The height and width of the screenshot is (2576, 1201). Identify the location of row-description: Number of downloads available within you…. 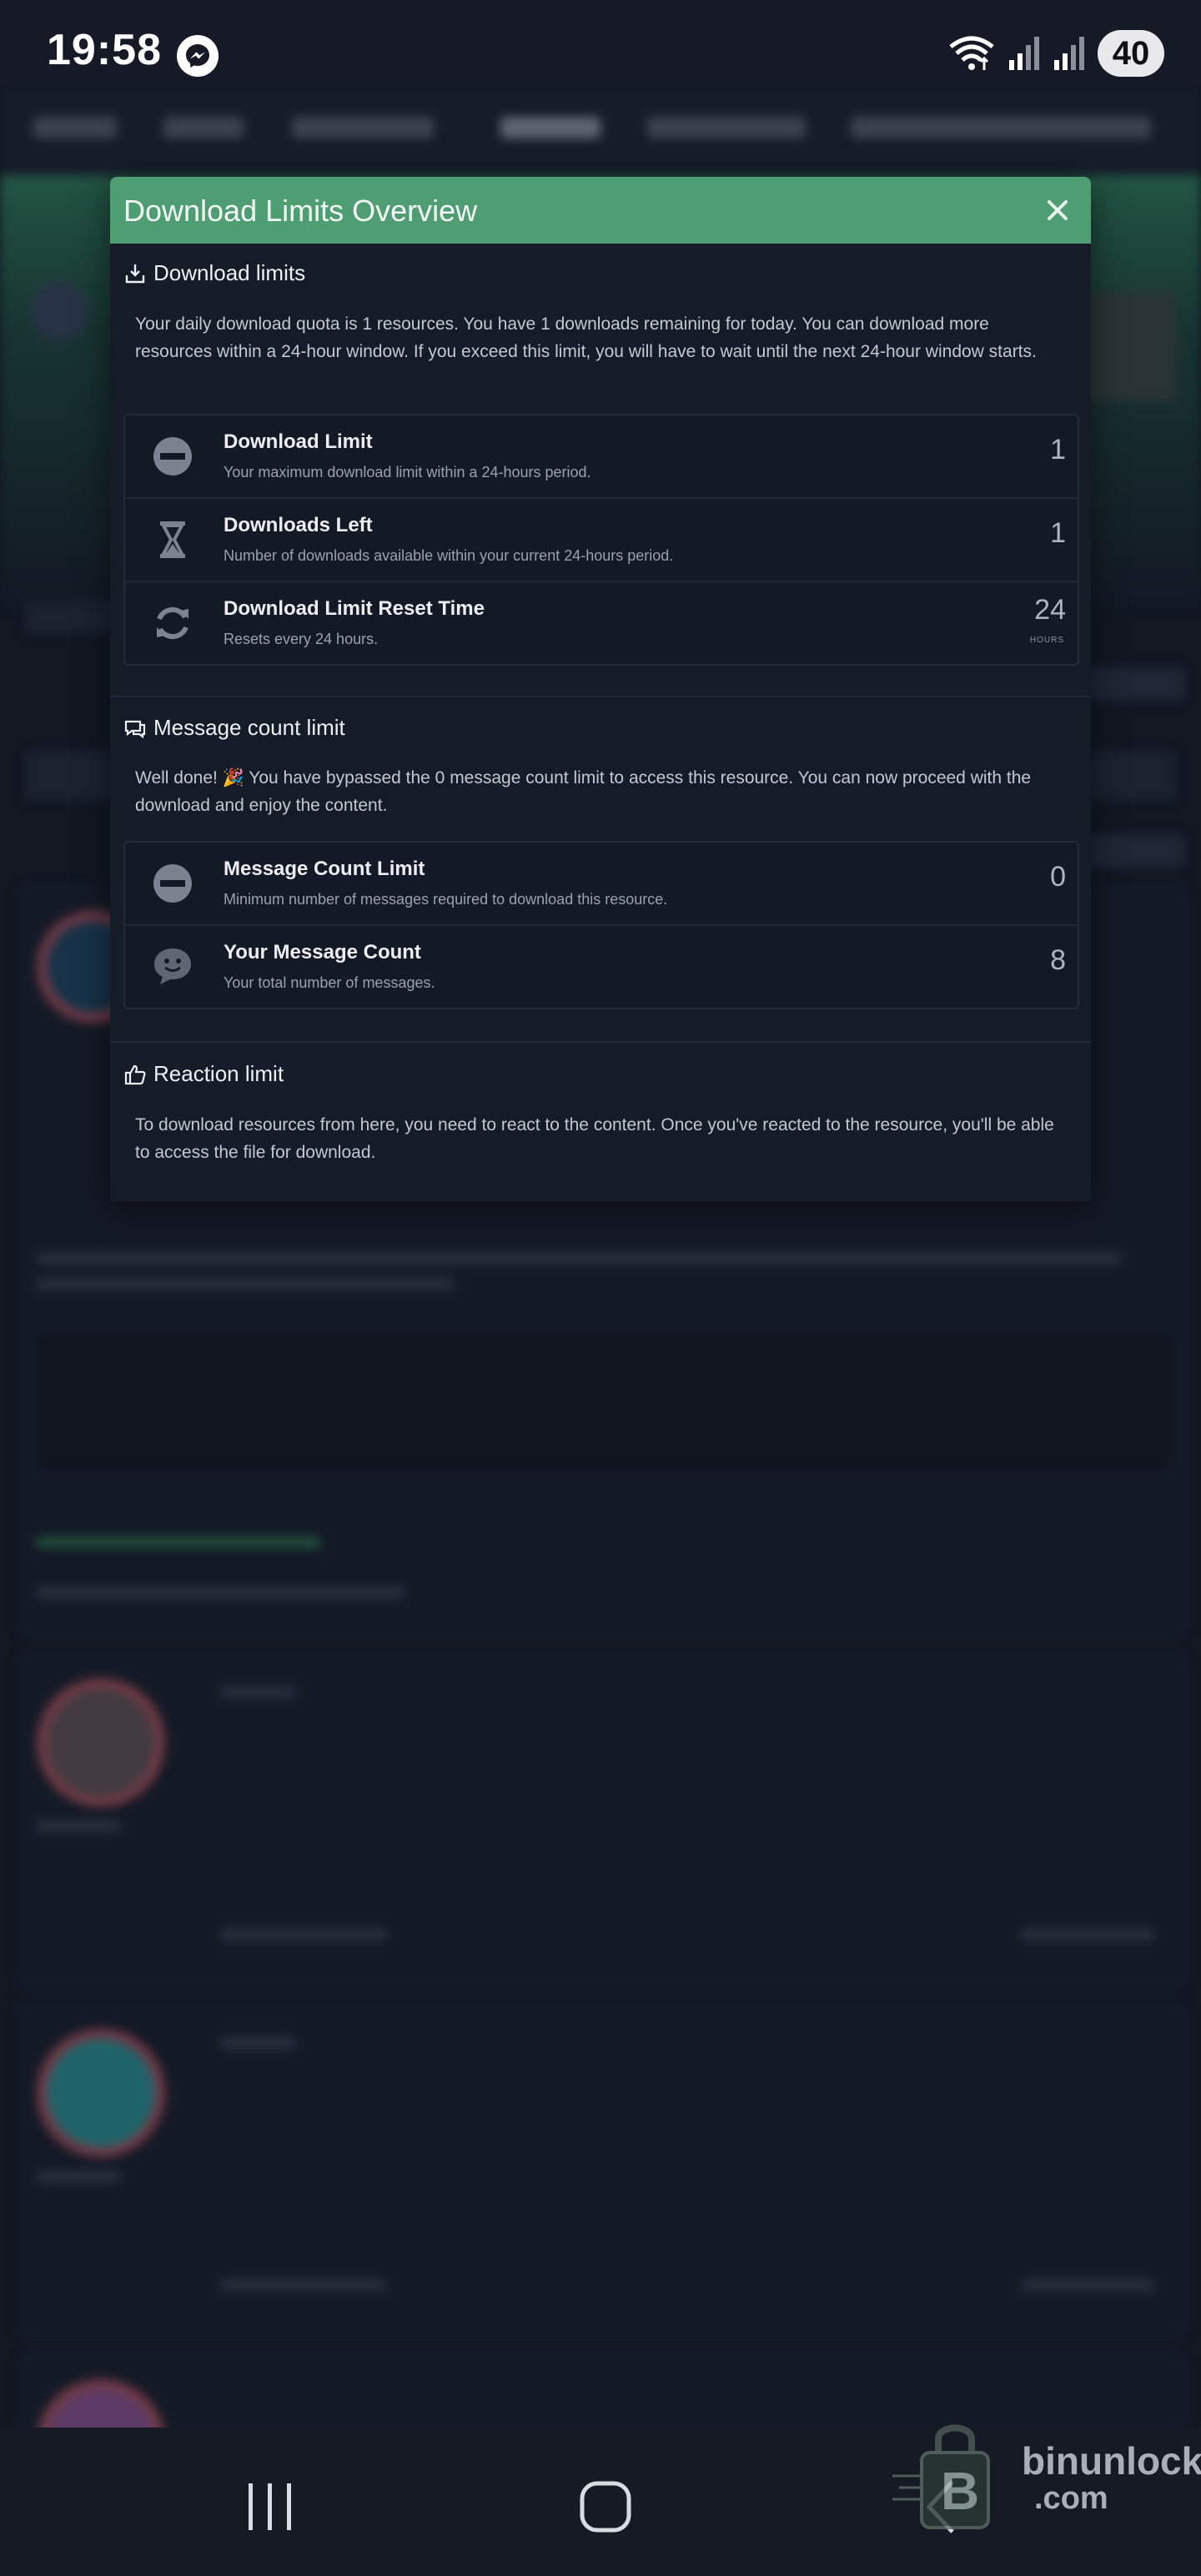
(449, 555).